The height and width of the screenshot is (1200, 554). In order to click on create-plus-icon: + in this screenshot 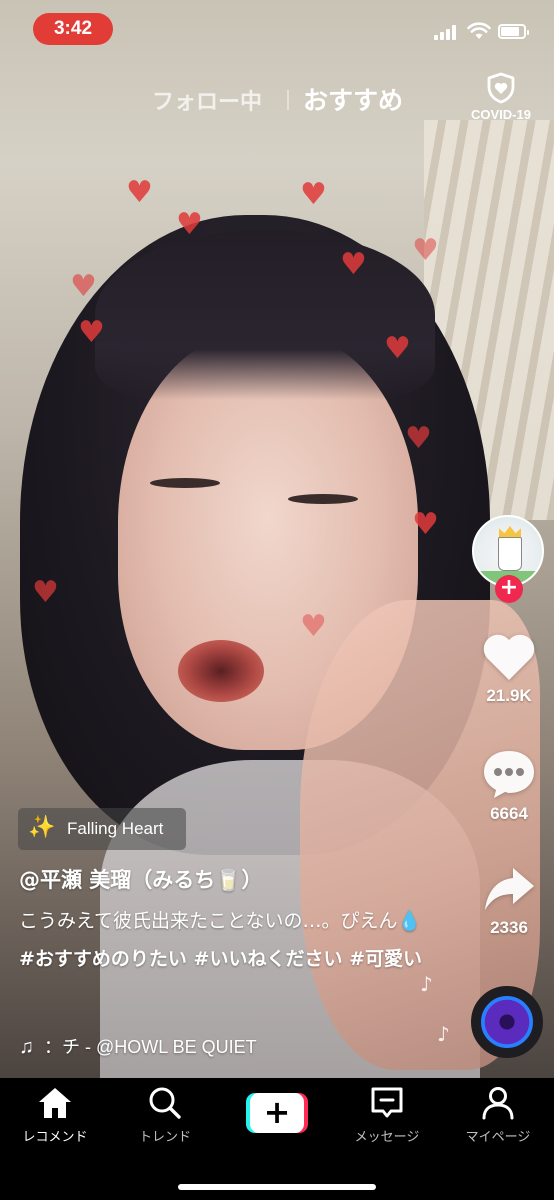, I will do `click(277, 1113)`.